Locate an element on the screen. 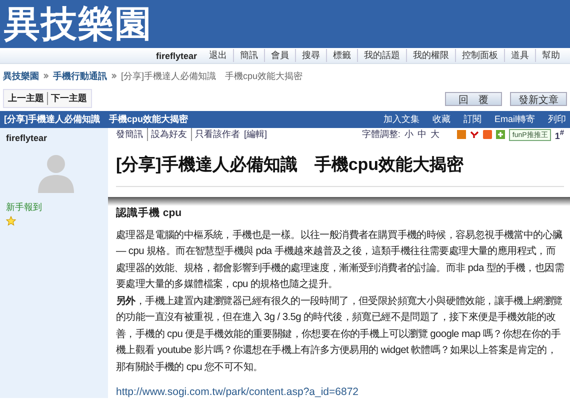 The image size is (570, 405). post-tool-link: [編輯] is located at coordinates (256, 135).